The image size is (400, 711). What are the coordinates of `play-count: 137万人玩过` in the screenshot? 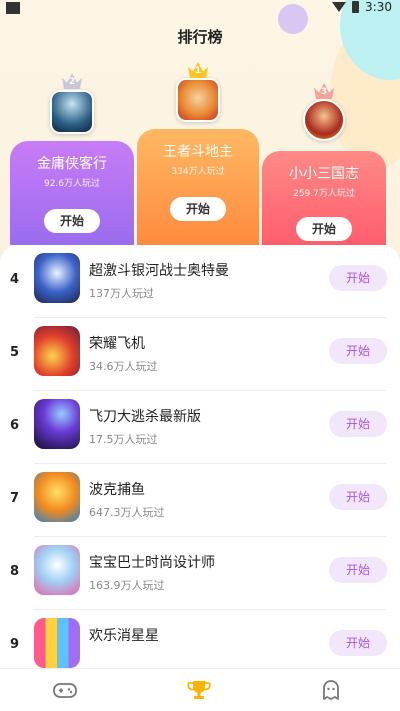 It's located at (121, 293).